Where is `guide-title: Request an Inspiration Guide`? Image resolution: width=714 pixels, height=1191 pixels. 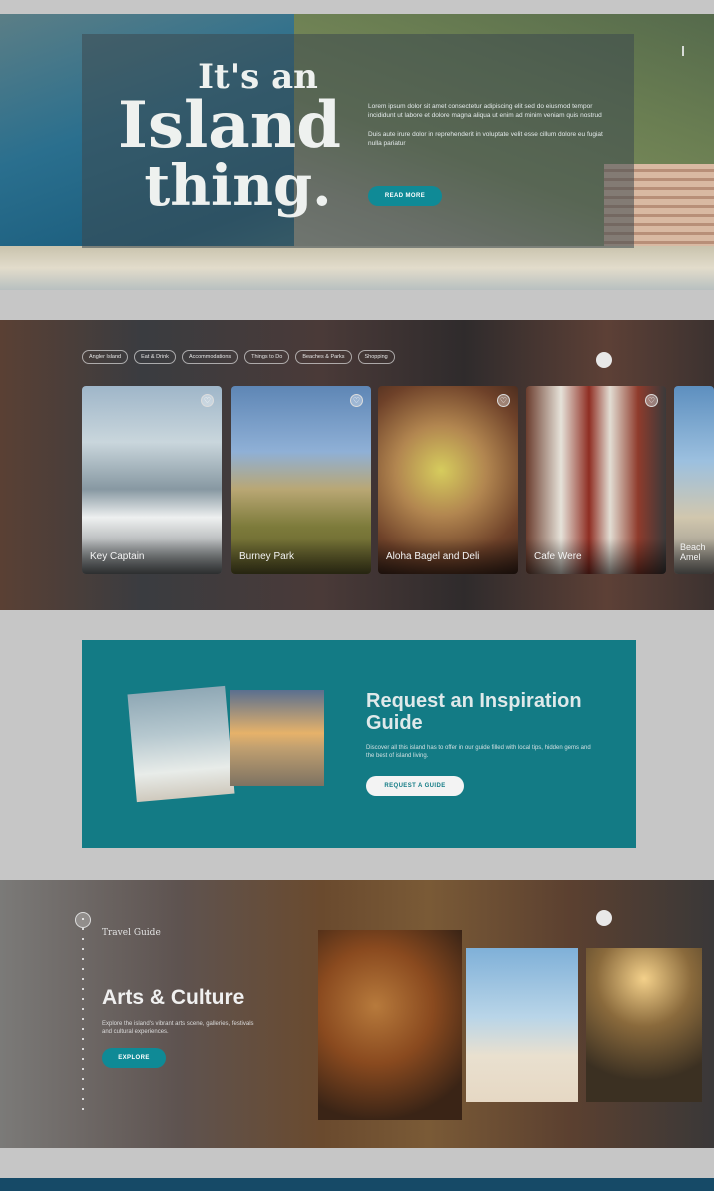 guide-title: Request an Inspiration Guide is located at coordinates (474, 712).